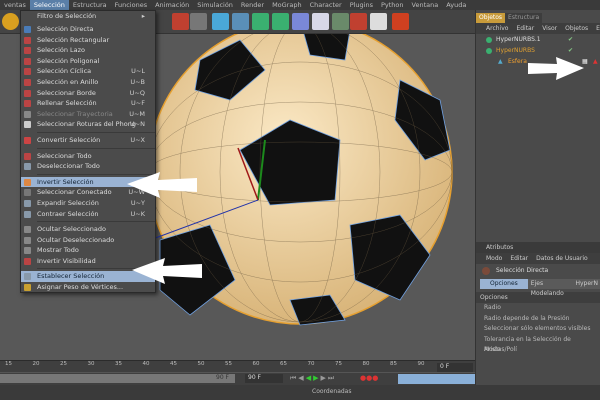 Image resolution: width=600 pixels, height=400 pixels. What do you see at coordinates (425, 5) in the screenshot?
I see `menu-ventana: Ventana` at bounding box center [425, 5].